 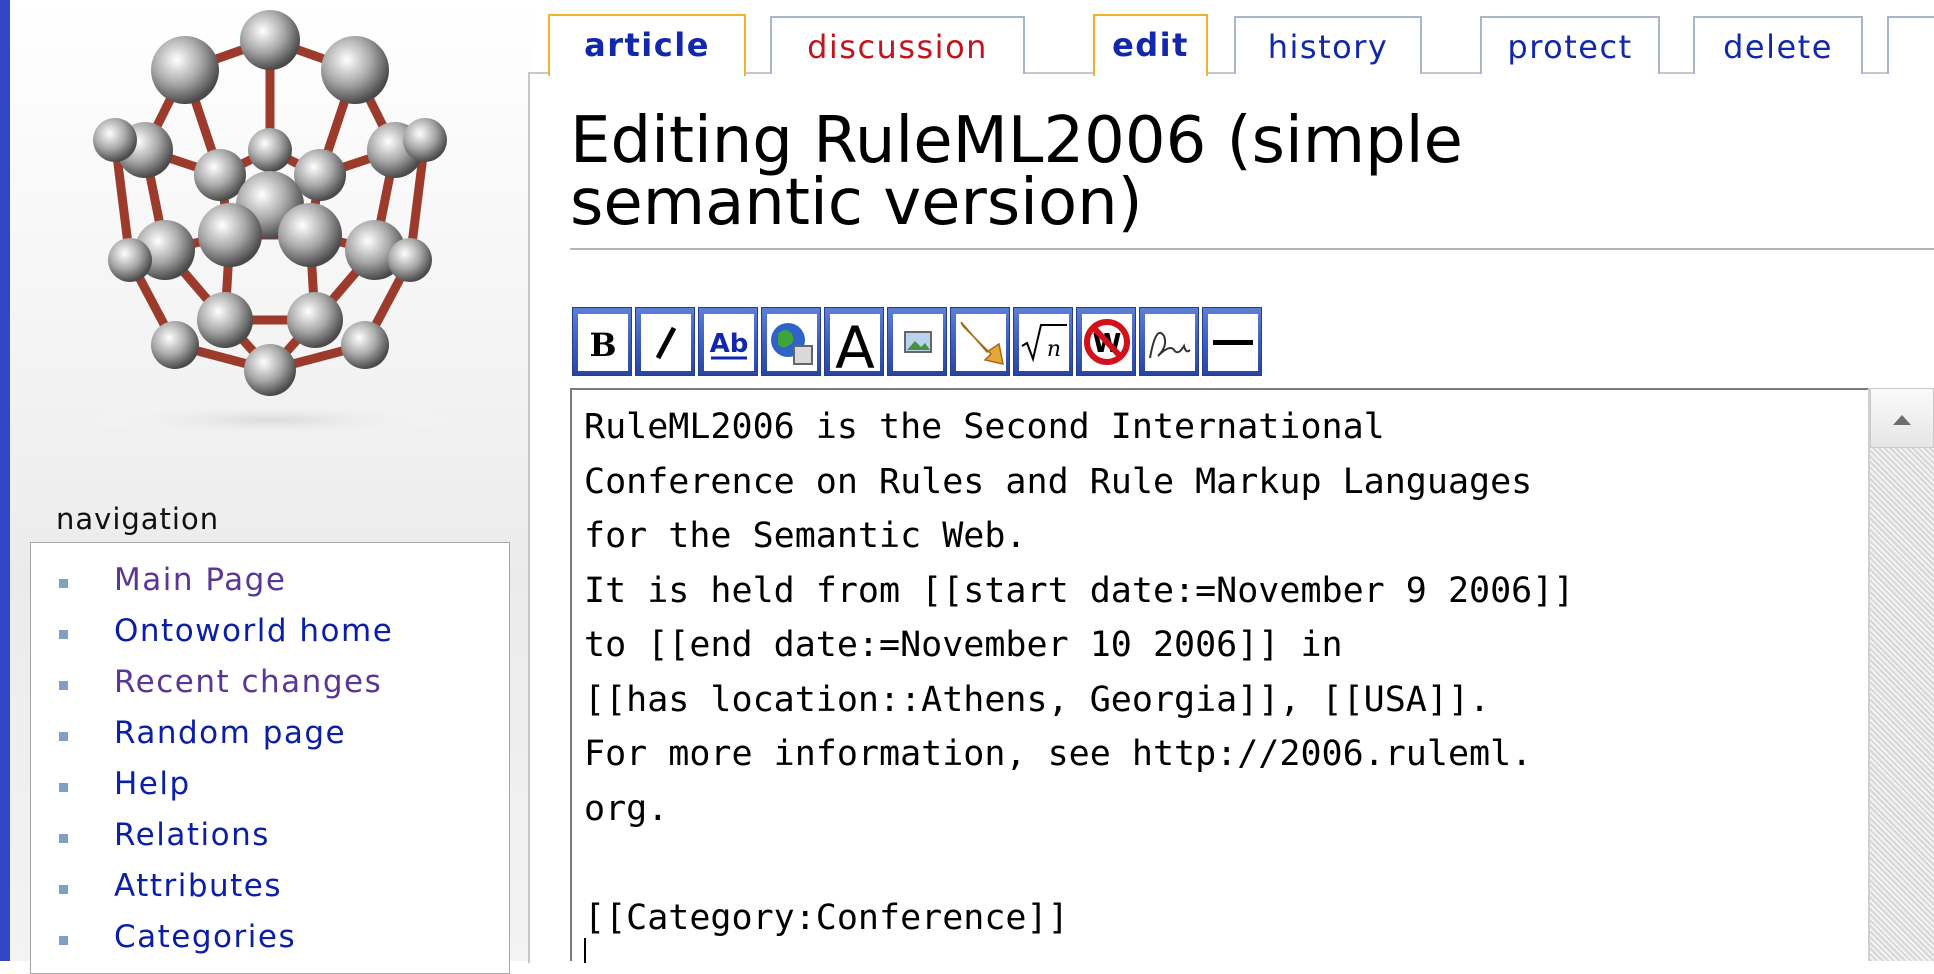 I want to click on bold-button: B, so click(x=602, y=341).